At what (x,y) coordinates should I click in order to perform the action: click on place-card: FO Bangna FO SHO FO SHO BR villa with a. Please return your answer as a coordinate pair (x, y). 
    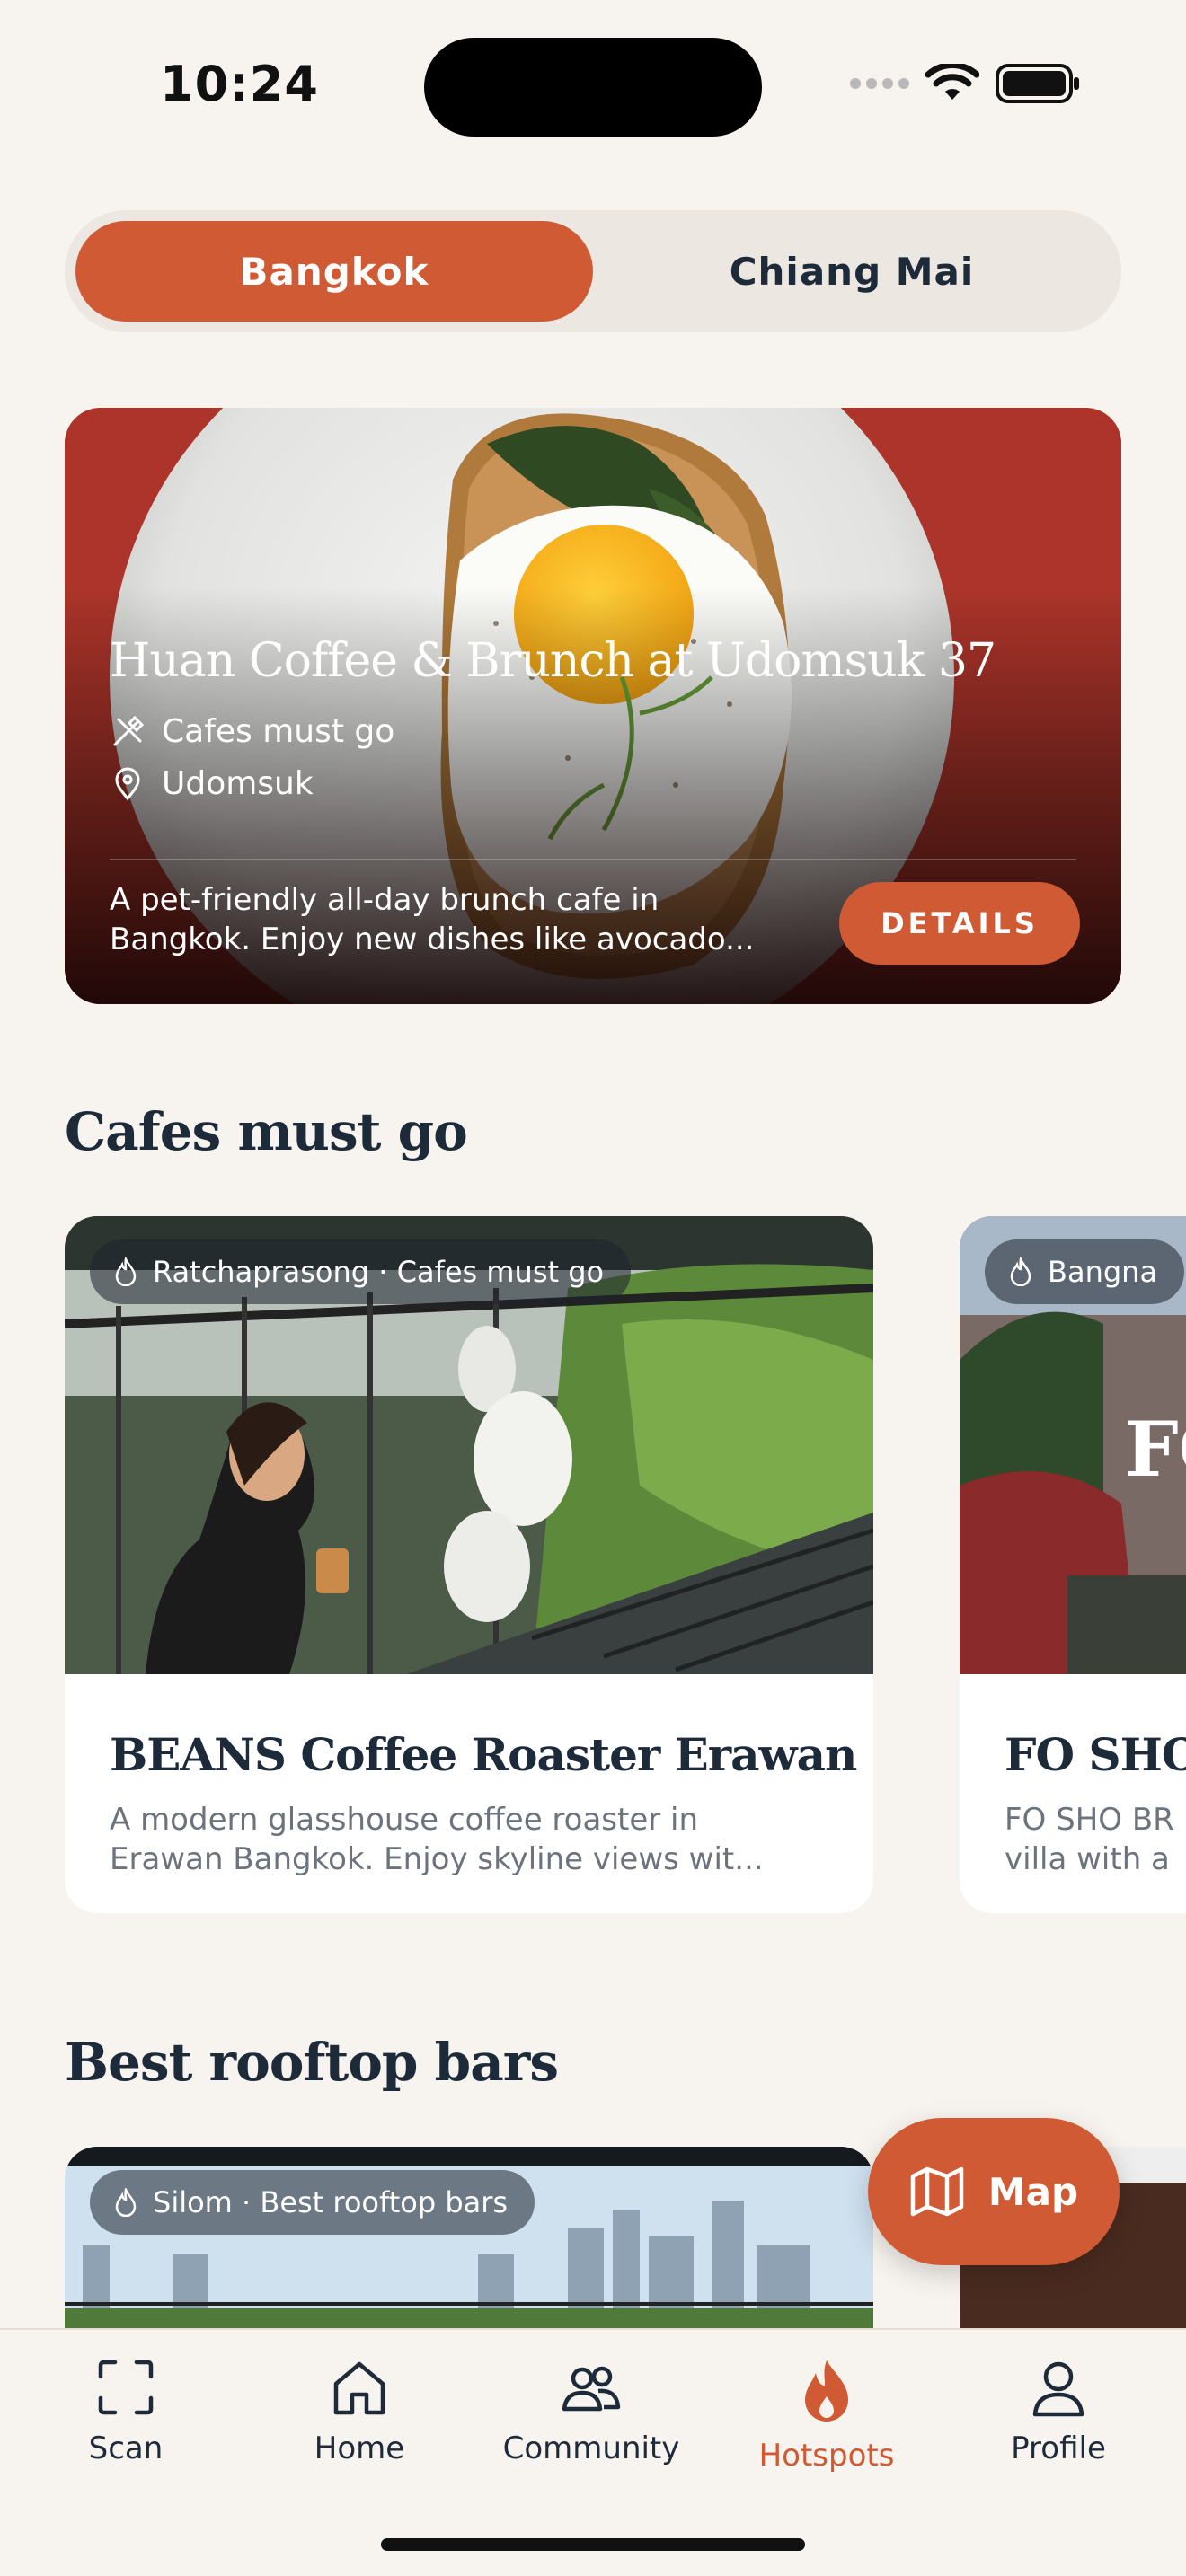
    Looking at the image, I should click on (1073, 1564).